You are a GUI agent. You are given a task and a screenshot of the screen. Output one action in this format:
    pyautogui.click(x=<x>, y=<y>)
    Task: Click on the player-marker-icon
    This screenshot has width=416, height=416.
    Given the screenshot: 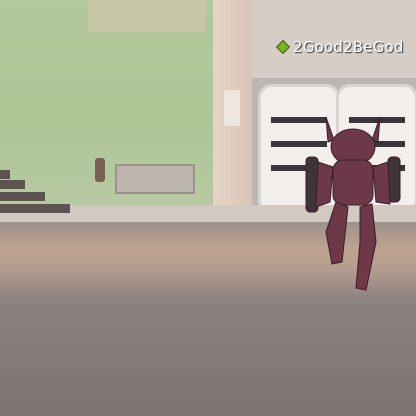 What is the action you would take?
    pyautogui.click(x=283, y=47)
    